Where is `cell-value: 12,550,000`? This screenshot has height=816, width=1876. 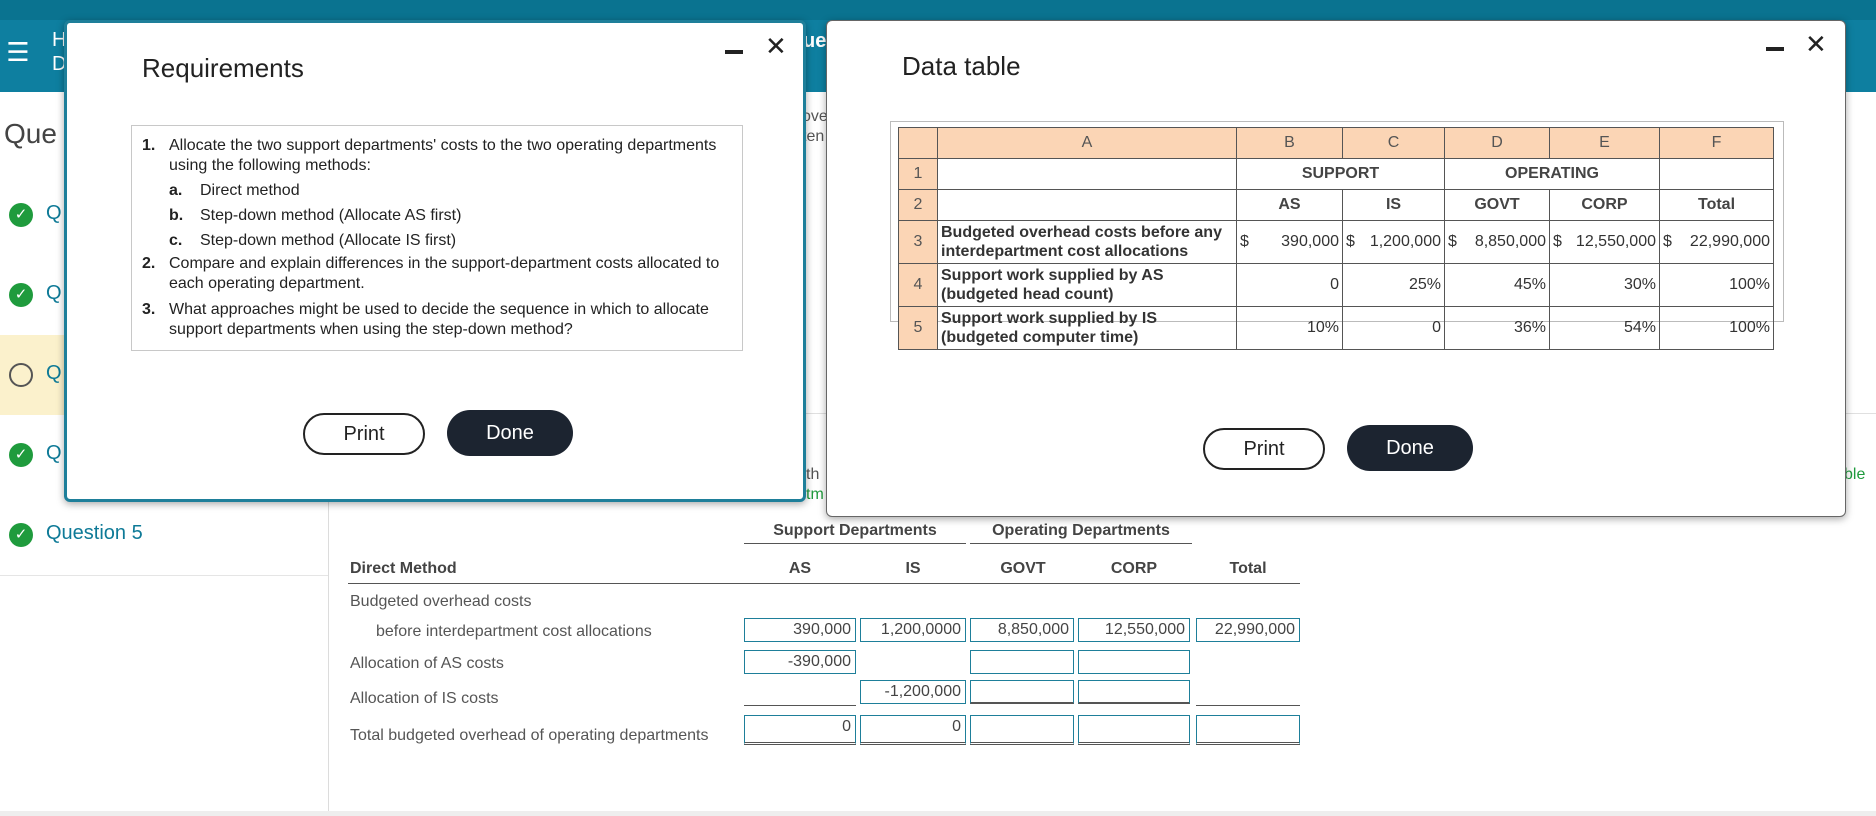 cell-value: 12,550,000 is located at coordinates (1615, 241).